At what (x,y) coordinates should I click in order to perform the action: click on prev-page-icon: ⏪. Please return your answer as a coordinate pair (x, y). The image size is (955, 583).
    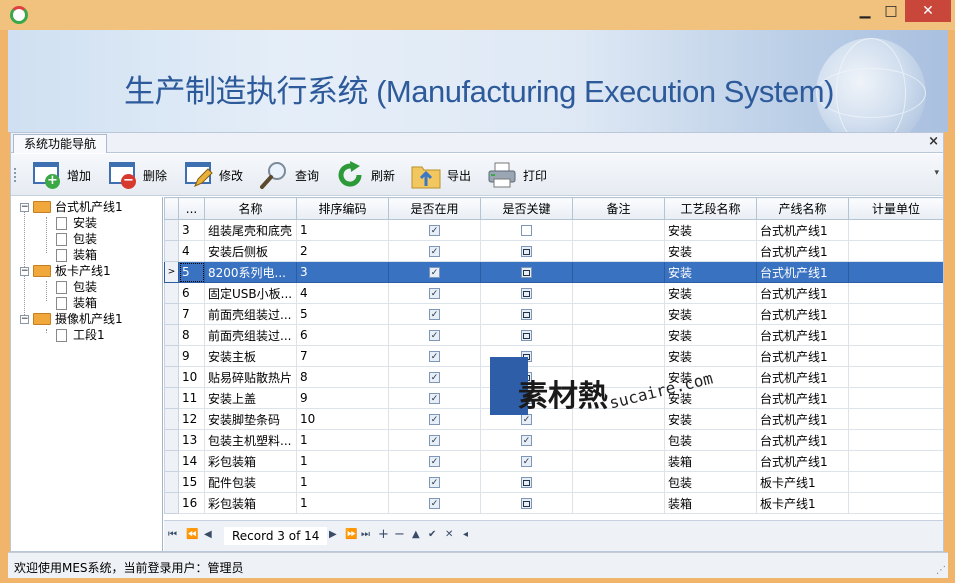
    Looking at the image, I should click on (192, 534).